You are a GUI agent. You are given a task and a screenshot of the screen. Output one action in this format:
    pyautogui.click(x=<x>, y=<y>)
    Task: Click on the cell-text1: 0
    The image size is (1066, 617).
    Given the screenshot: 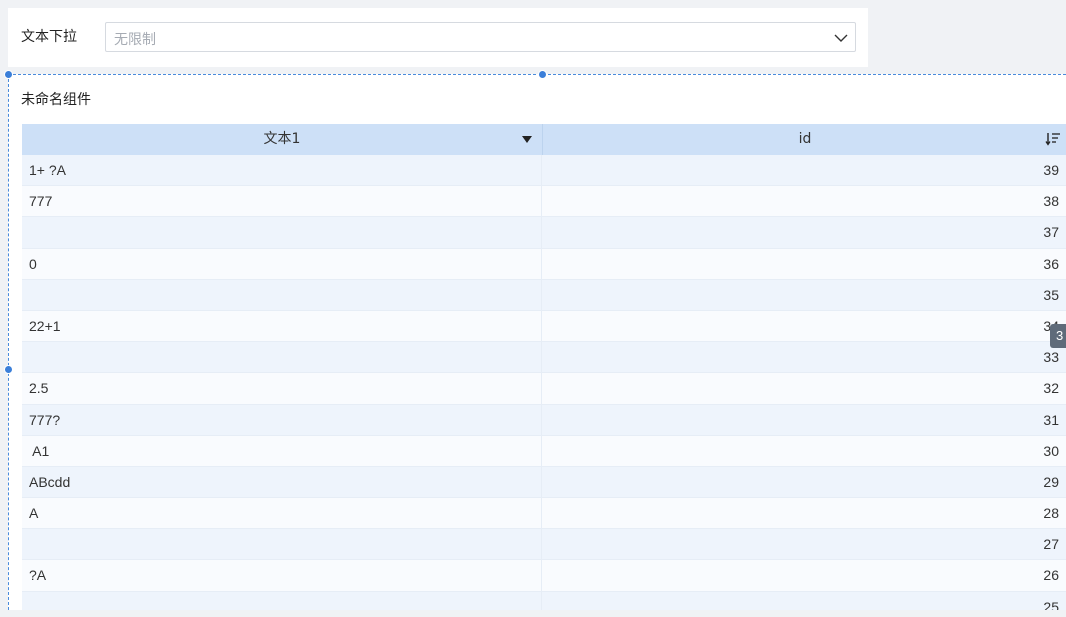 What is the action you would take?
    pyautogui.click(x=282, y=263)
    